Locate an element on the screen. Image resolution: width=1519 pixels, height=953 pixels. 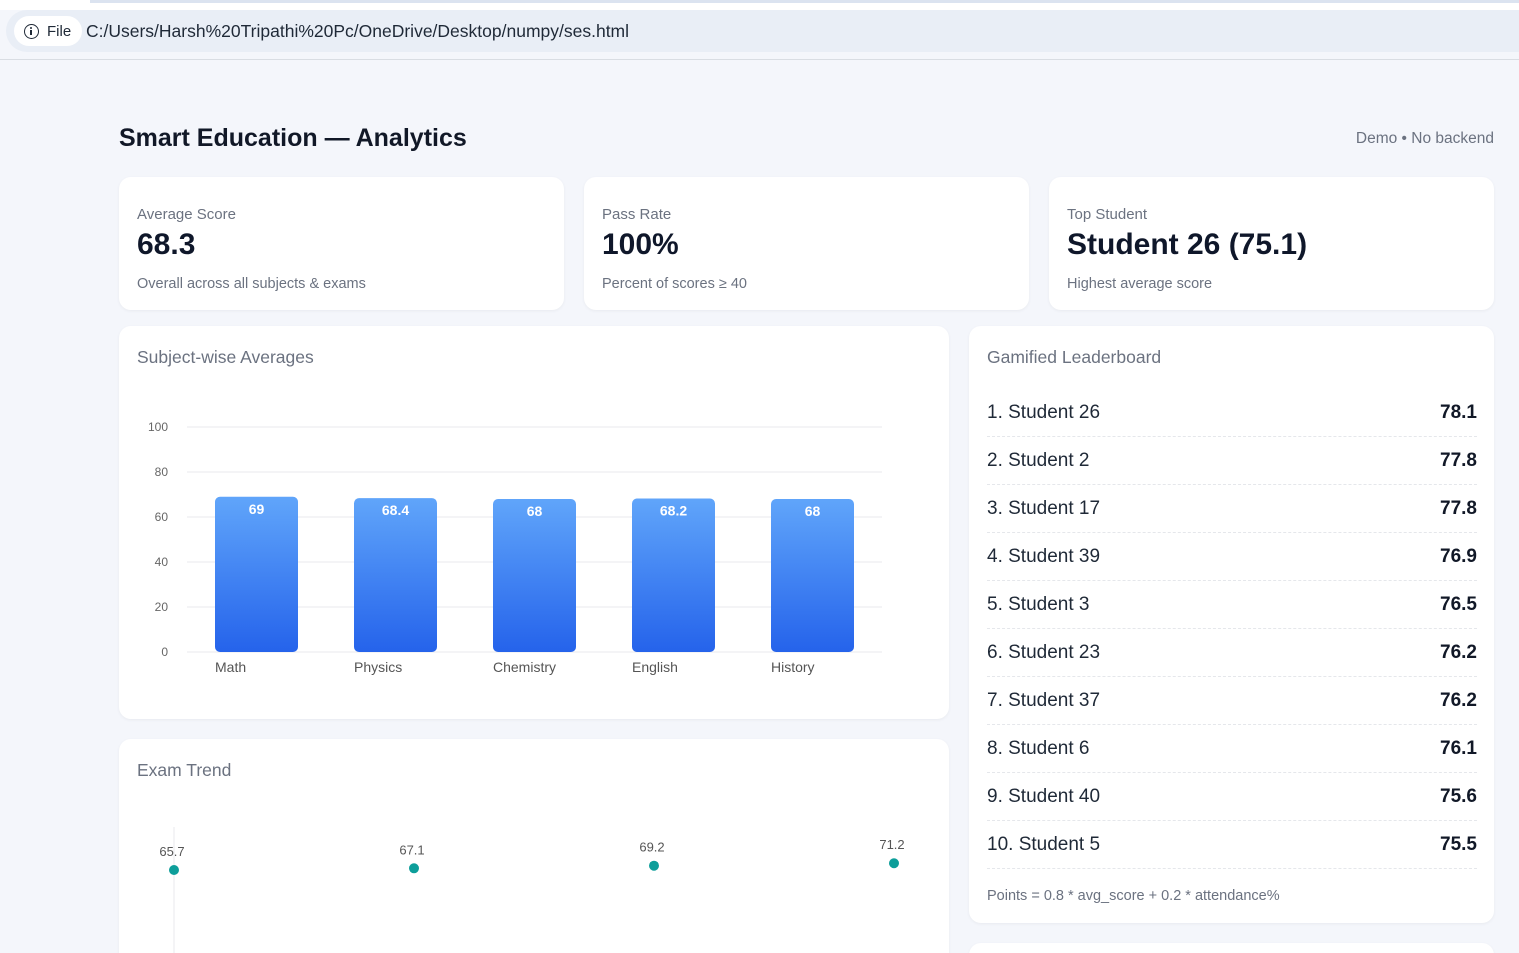
kpi-subtext: Percent of scores ≥ 40 is located at coordinates (674, 284).